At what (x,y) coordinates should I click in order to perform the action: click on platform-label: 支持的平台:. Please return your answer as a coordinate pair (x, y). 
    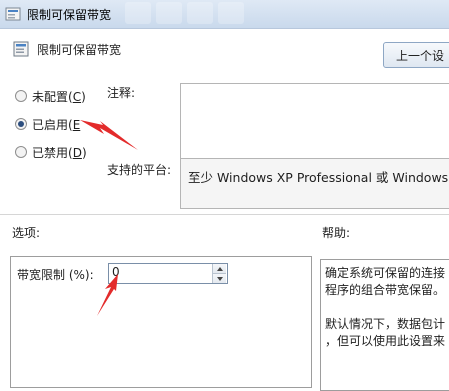
    Looking at the image, I should click on (139, 170).